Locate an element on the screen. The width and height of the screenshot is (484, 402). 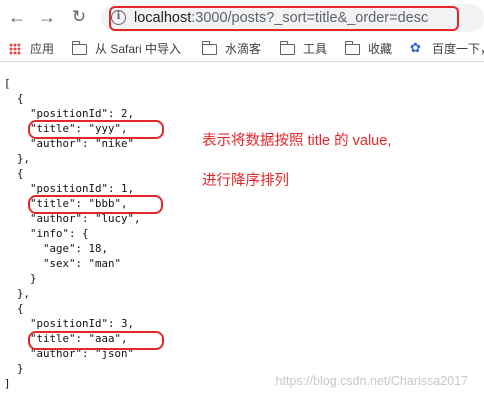
apps-icon is located at coordinates (15, 49).